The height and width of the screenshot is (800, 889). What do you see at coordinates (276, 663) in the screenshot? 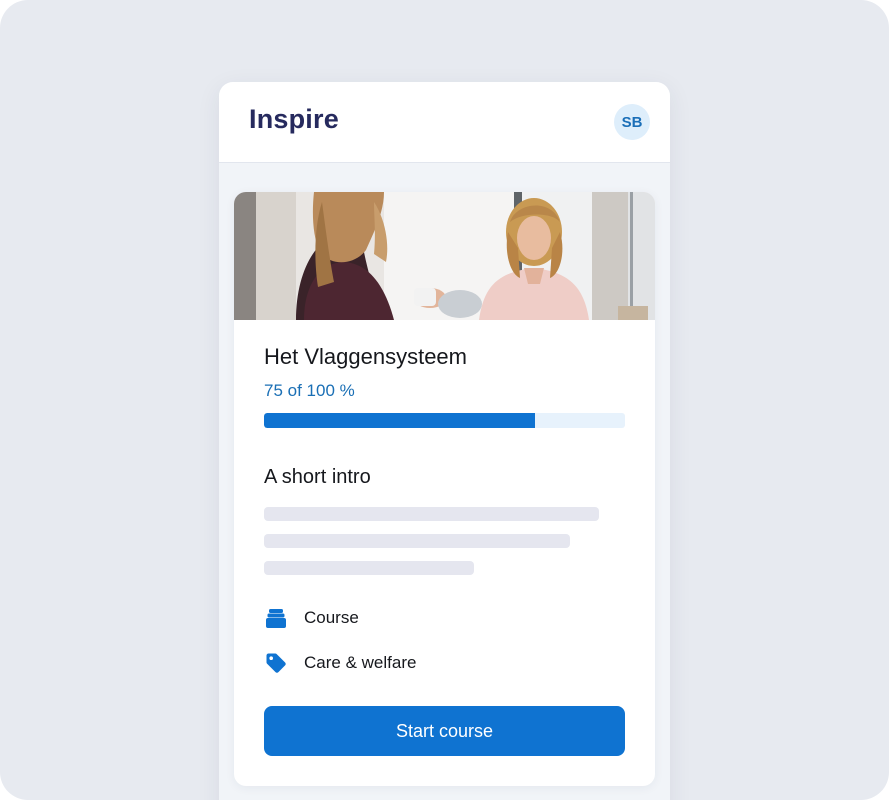
I see `tag-icon` at bounding box center [276, 663].